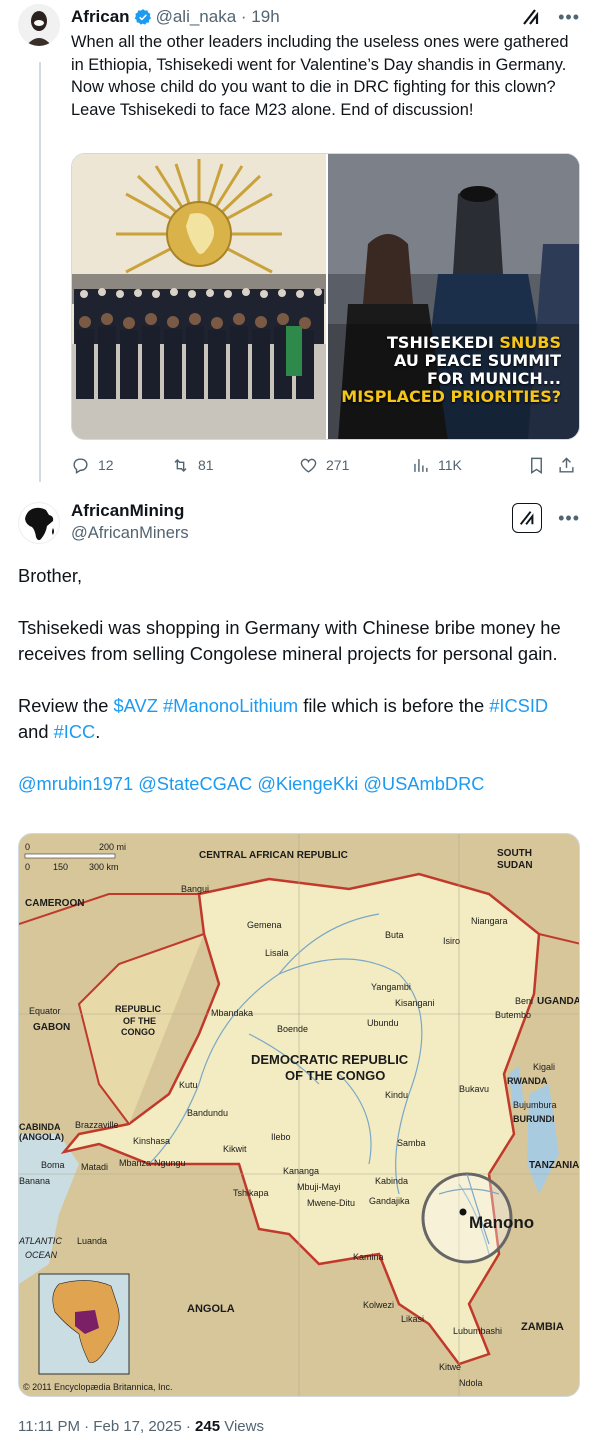 The height and width of the screenshot is (1444, 598). I want to click on svg-text: Kabinda, so click(391, 1181).